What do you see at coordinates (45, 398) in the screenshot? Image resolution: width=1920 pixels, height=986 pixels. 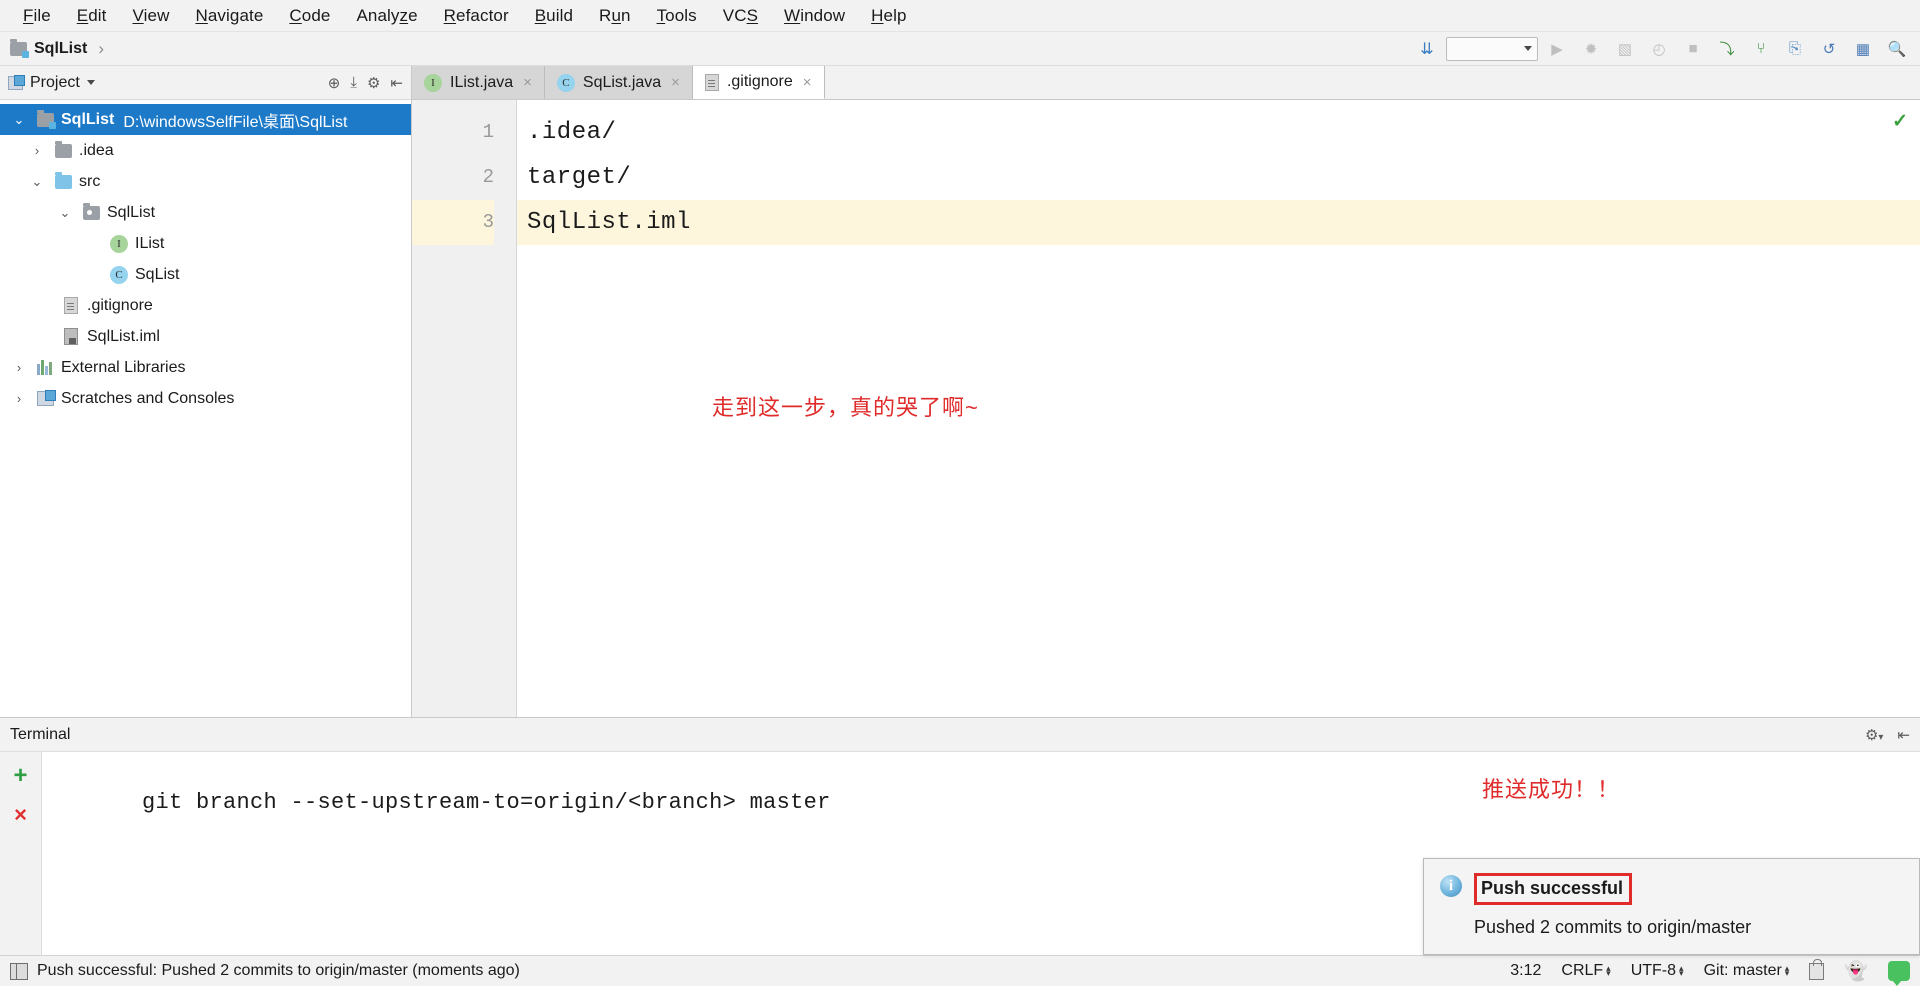 I see `scratches-icon` at bounding box center [45, 398].